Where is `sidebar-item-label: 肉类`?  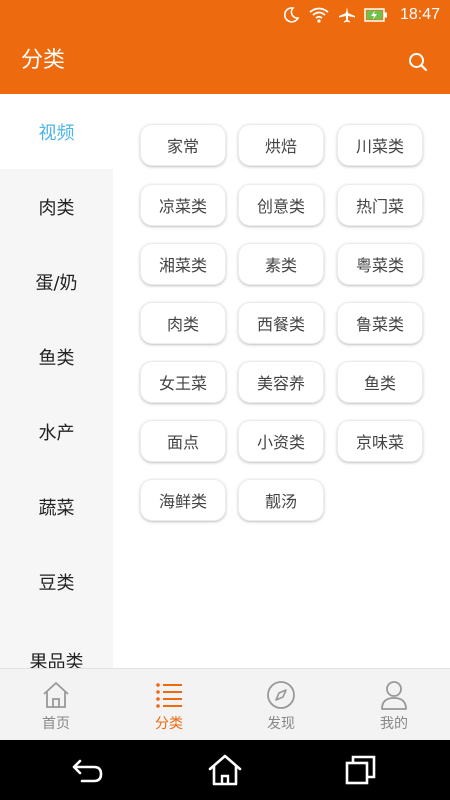 sidebar-item-label: 肉类 is located at coordinates (56, 208).